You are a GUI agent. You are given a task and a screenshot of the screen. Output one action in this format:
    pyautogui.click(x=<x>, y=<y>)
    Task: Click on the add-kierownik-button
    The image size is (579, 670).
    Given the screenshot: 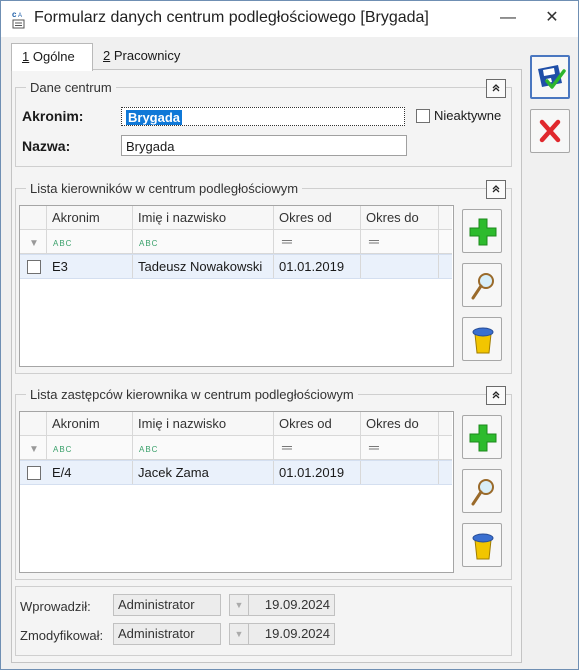 What is the action you would take?
    pyautogui.click(x=482, y=231)
    